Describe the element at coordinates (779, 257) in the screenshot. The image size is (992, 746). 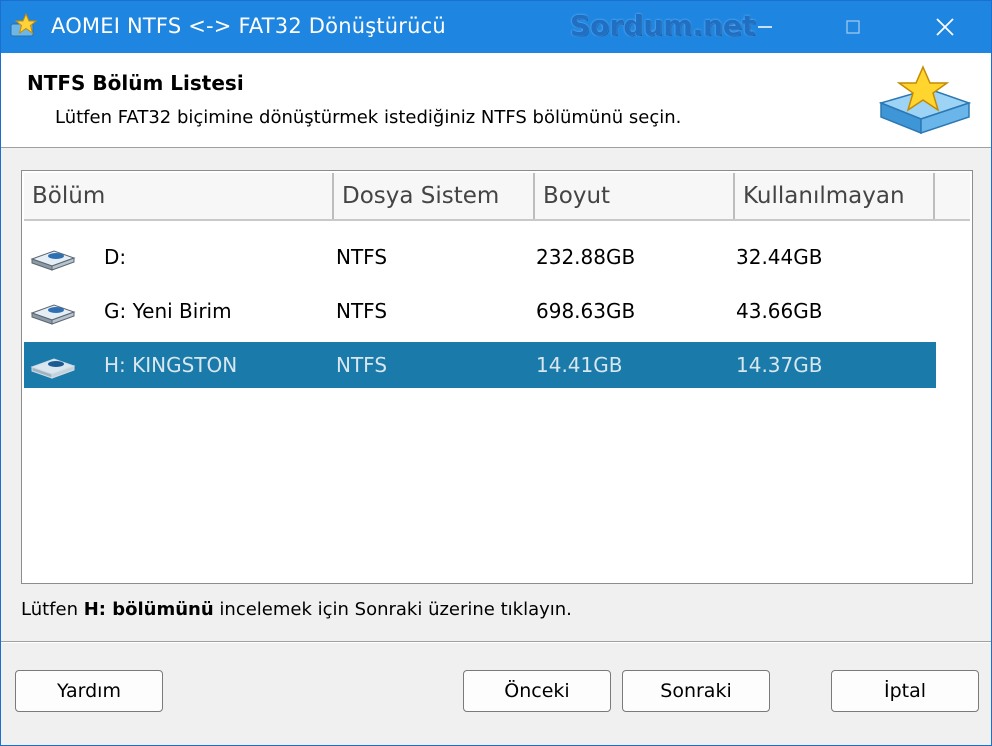
I see `unused-space: 32.44GB` at that location.